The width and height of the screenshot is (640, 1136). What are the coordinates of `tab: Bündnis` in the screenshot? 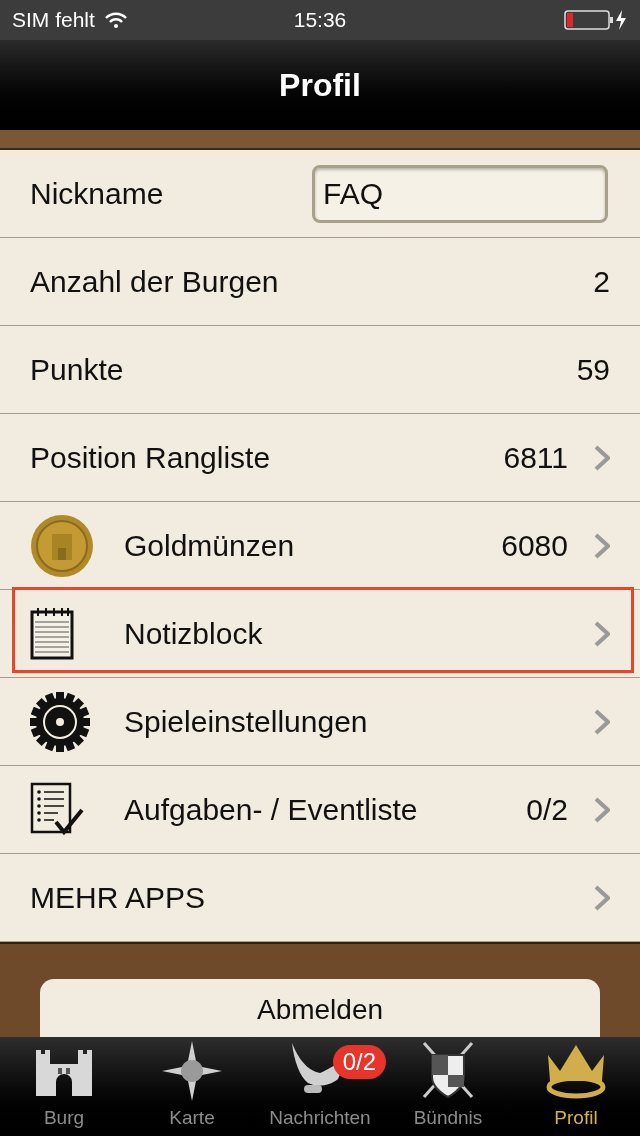 It's located at (448, 1086).